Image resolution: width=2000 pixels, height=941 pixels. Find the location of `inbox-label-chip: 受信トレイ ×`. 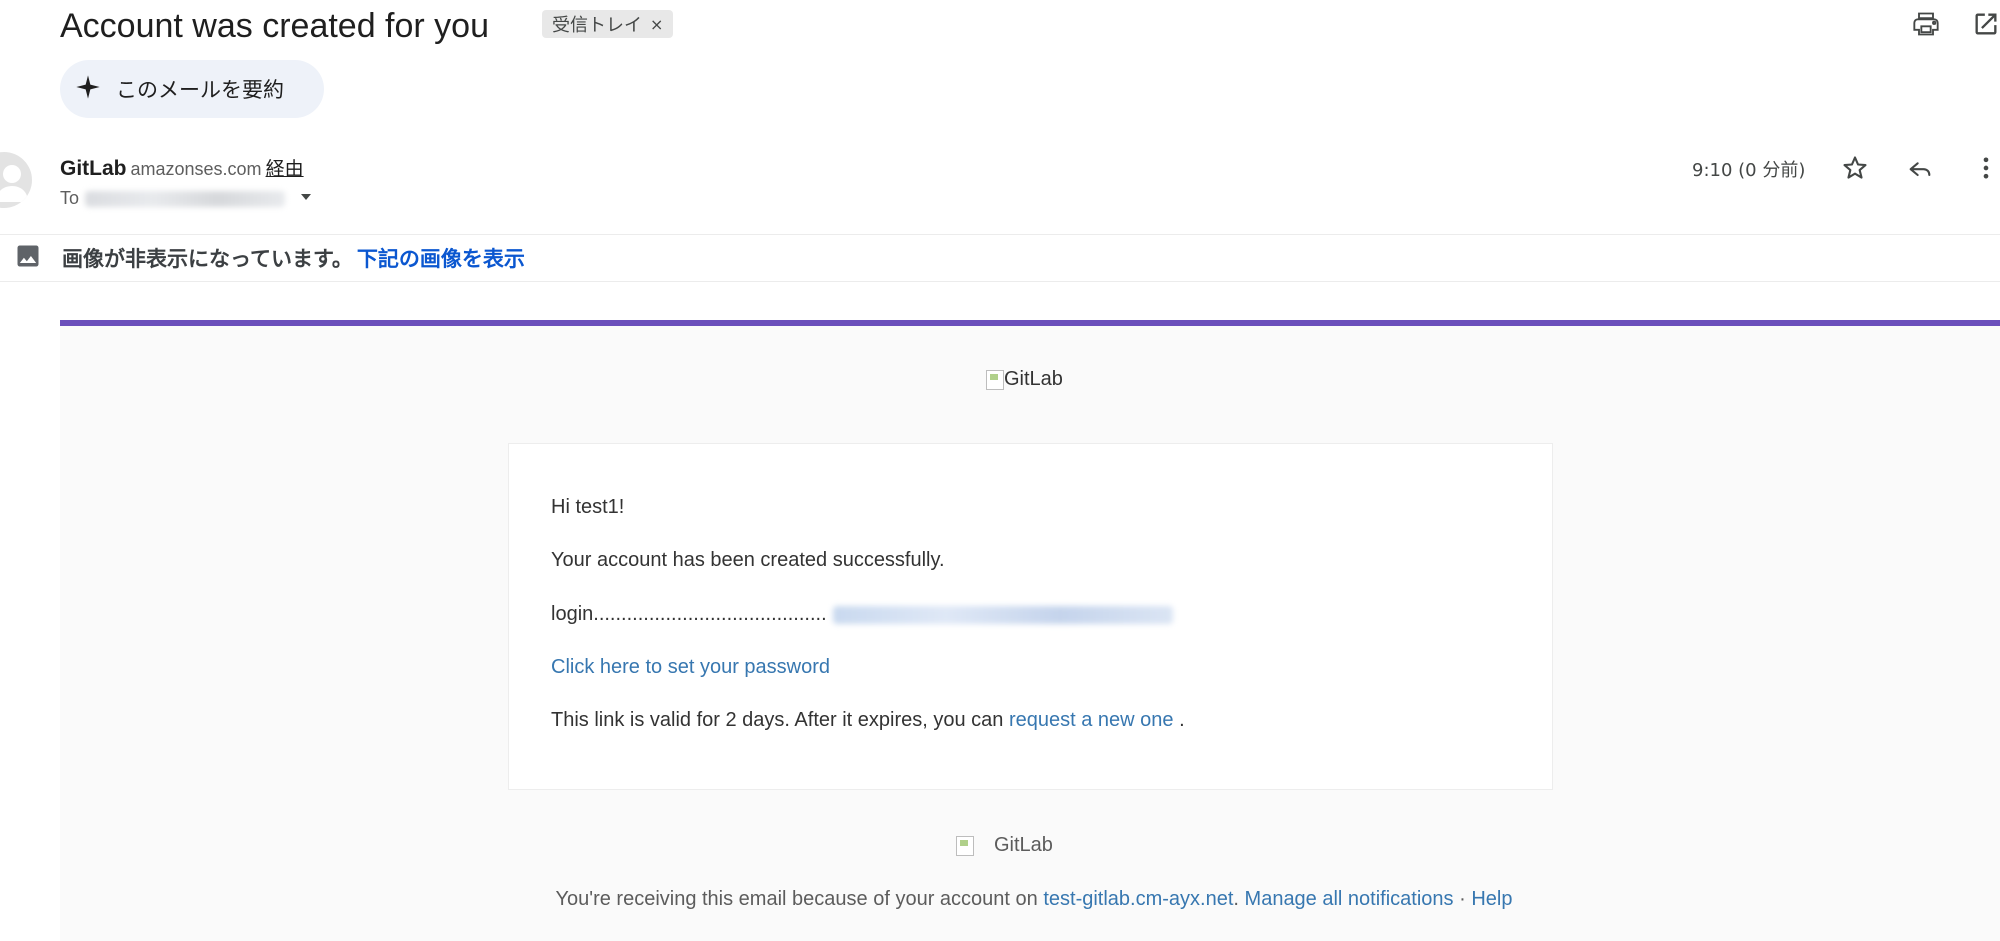

inbox-label-chip: 受信トレイ × is located at coordinates (608, 24).